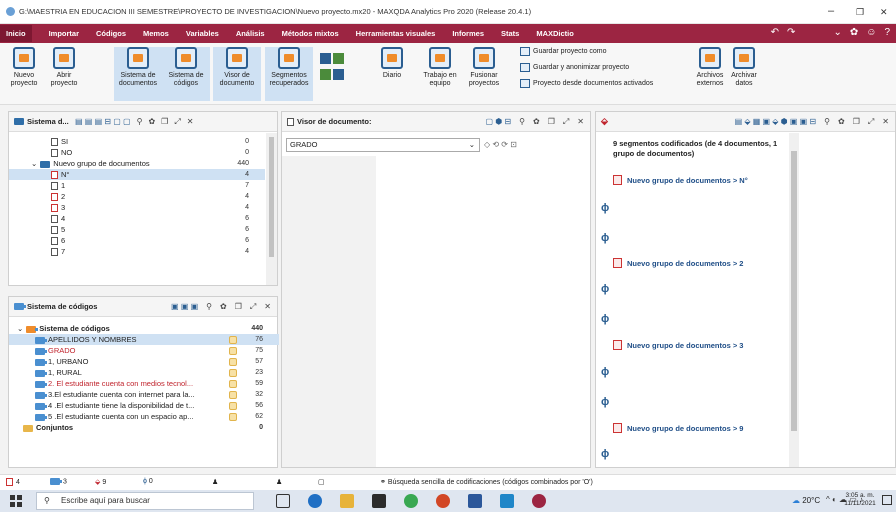 This screenshot has width=896, height=512. What do you see at coordinates (586, 83) in the screenshot?
I see `project-from-docs-button: Proyecto desde documentos activados` at bounding box center [586, 83].